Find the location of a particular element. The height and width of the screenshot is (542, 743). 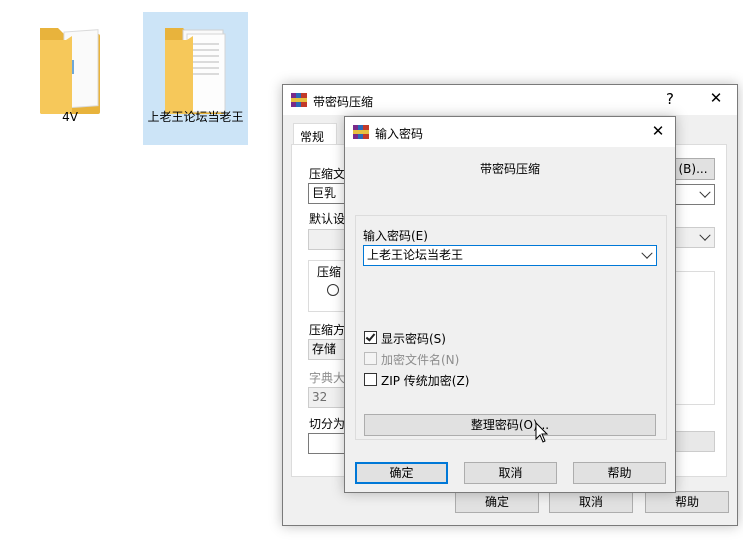

tab-general: 常规 is located at coordinates (315, 134).